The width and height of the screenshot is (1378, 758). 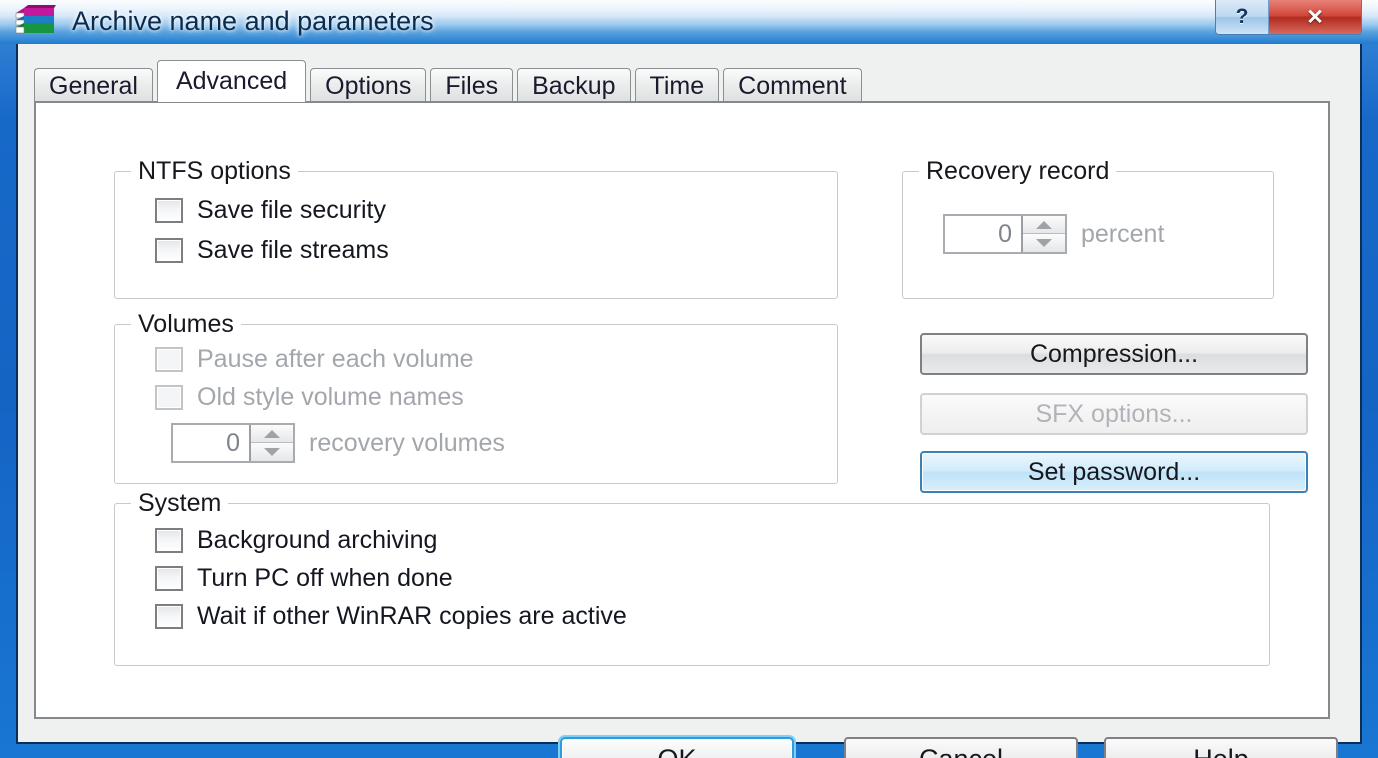 I want to click on window-title: Archive name and parameters, so click(x=253, y=21).